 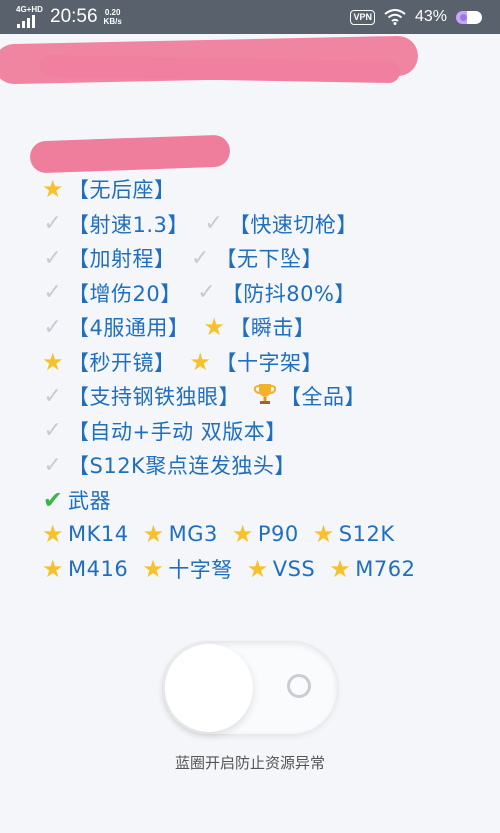 What do you see at coordinates (250, 17) in the screenshot?
I see `status-bar: 4G+HD 20:56 0.20 KB/s VPN 43%` at bounding box center [250, 17].